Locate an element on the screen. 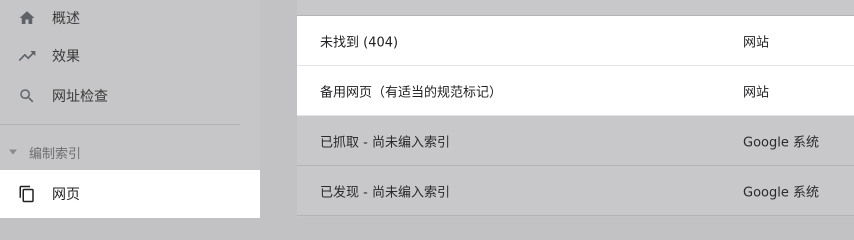 This screenshot has width=854, height=240. sidebar-item-url-inspection: 网址检查 is located at coordinates (130, 96).